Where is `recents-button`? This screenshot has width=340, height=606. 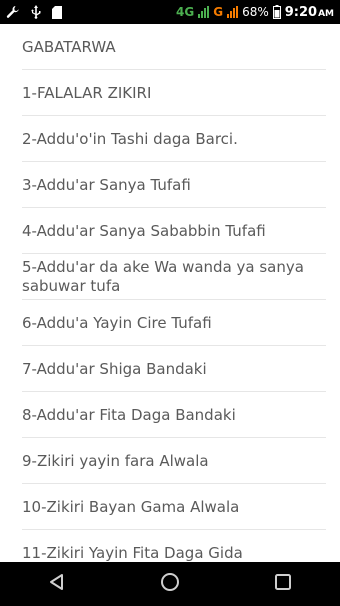
recents-button is located at coordinates (283, 584).